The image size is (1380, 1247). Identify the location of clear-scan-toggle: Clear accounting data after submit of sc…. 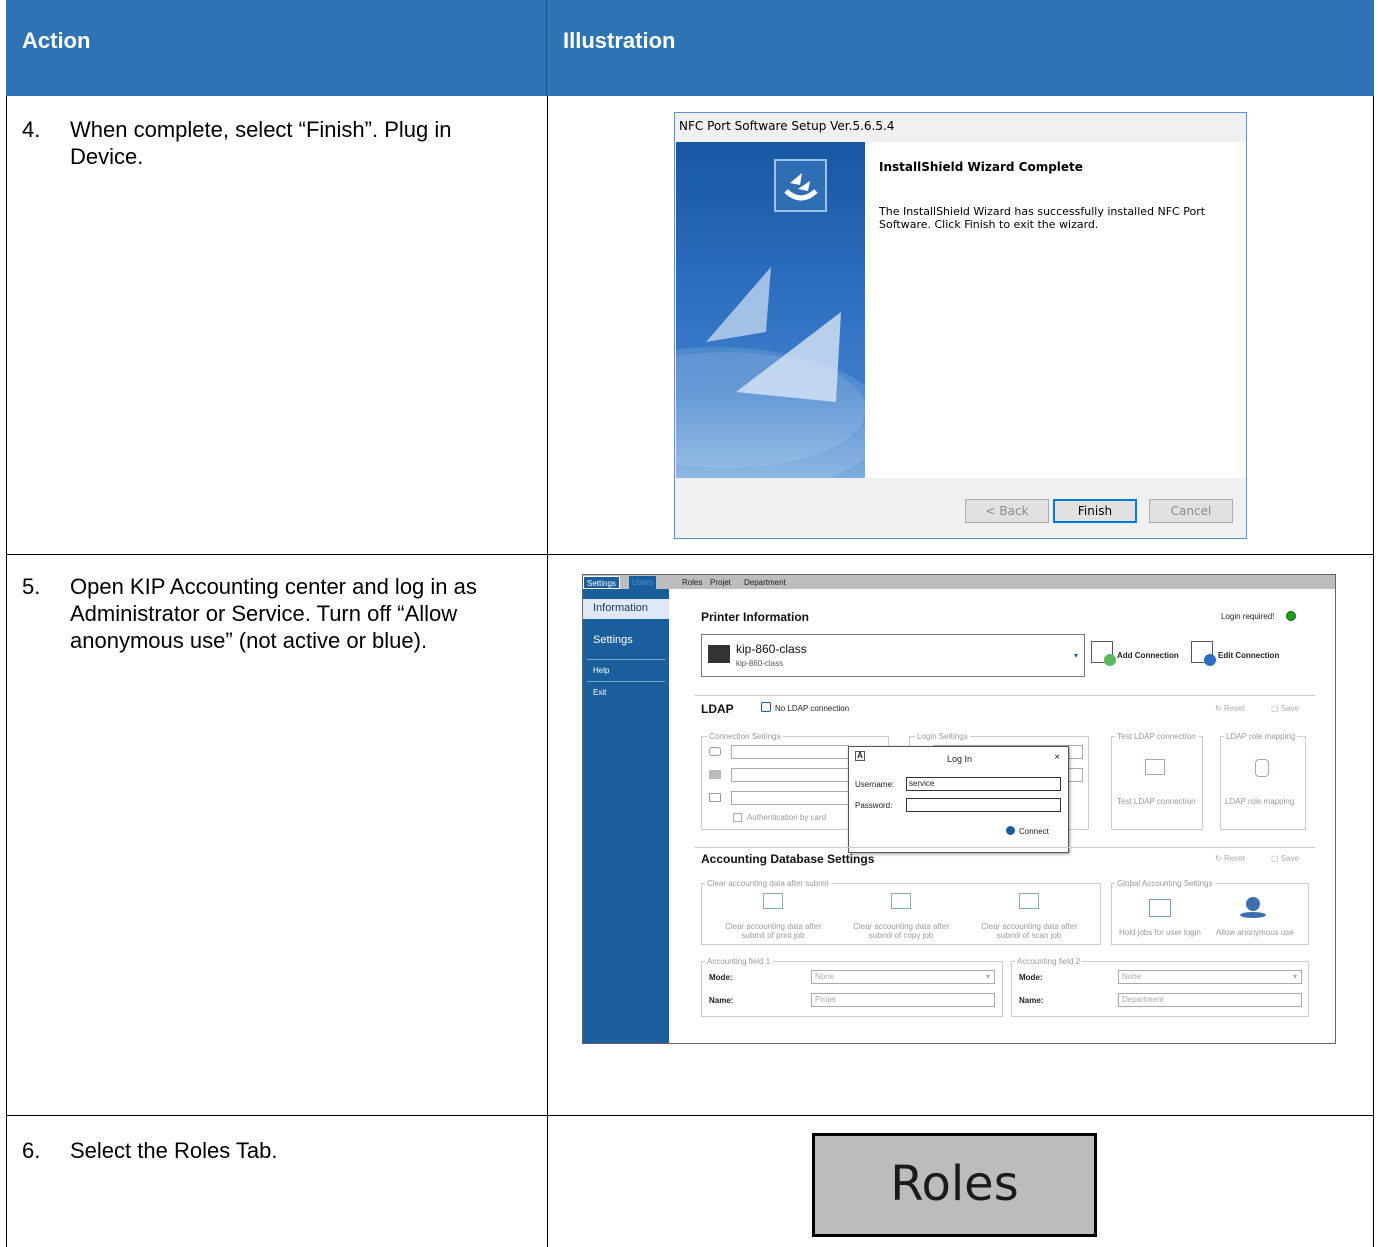
(1029, 931).